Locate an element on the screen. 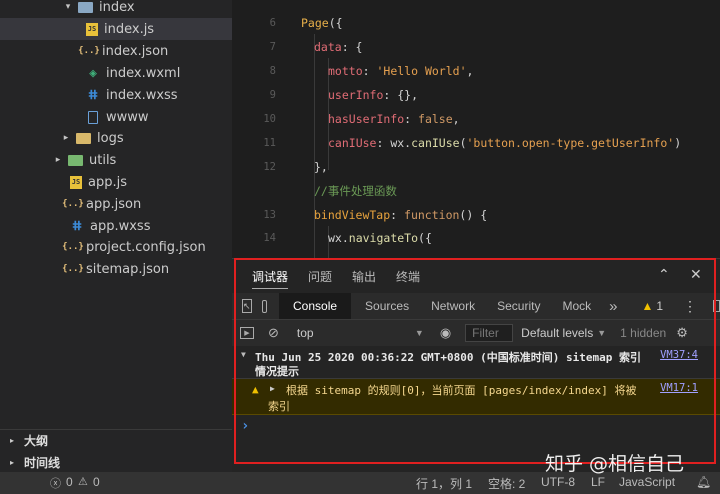 Image resolution: width=720 pixels, height=494 pixels. tree-item-label: app.js is located at coordinates (107, 182).